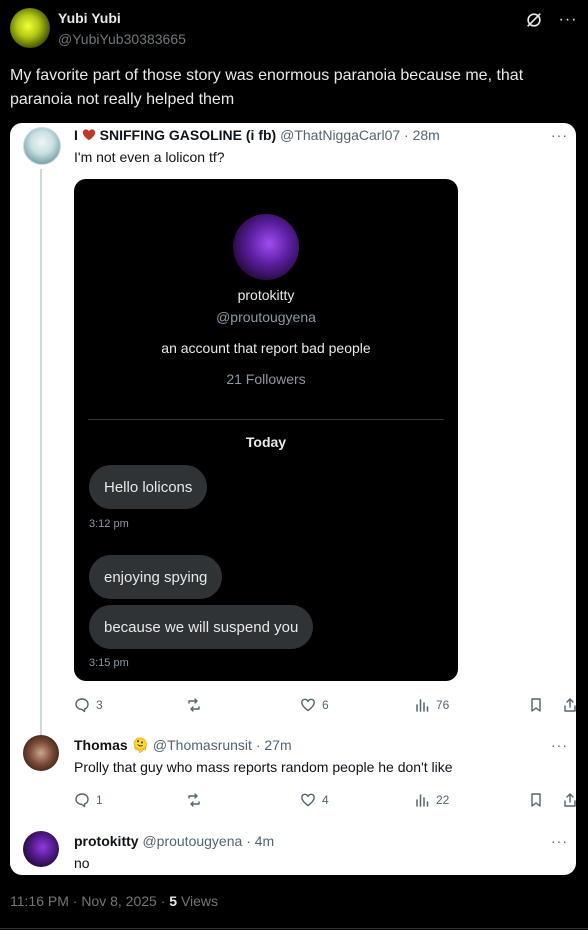 The height and width of the screenshot is (930, 588). Describe the element at coordinates (156, 577) in the screenshot. I see `dm-message-bubble: enjoying spying` at that location.